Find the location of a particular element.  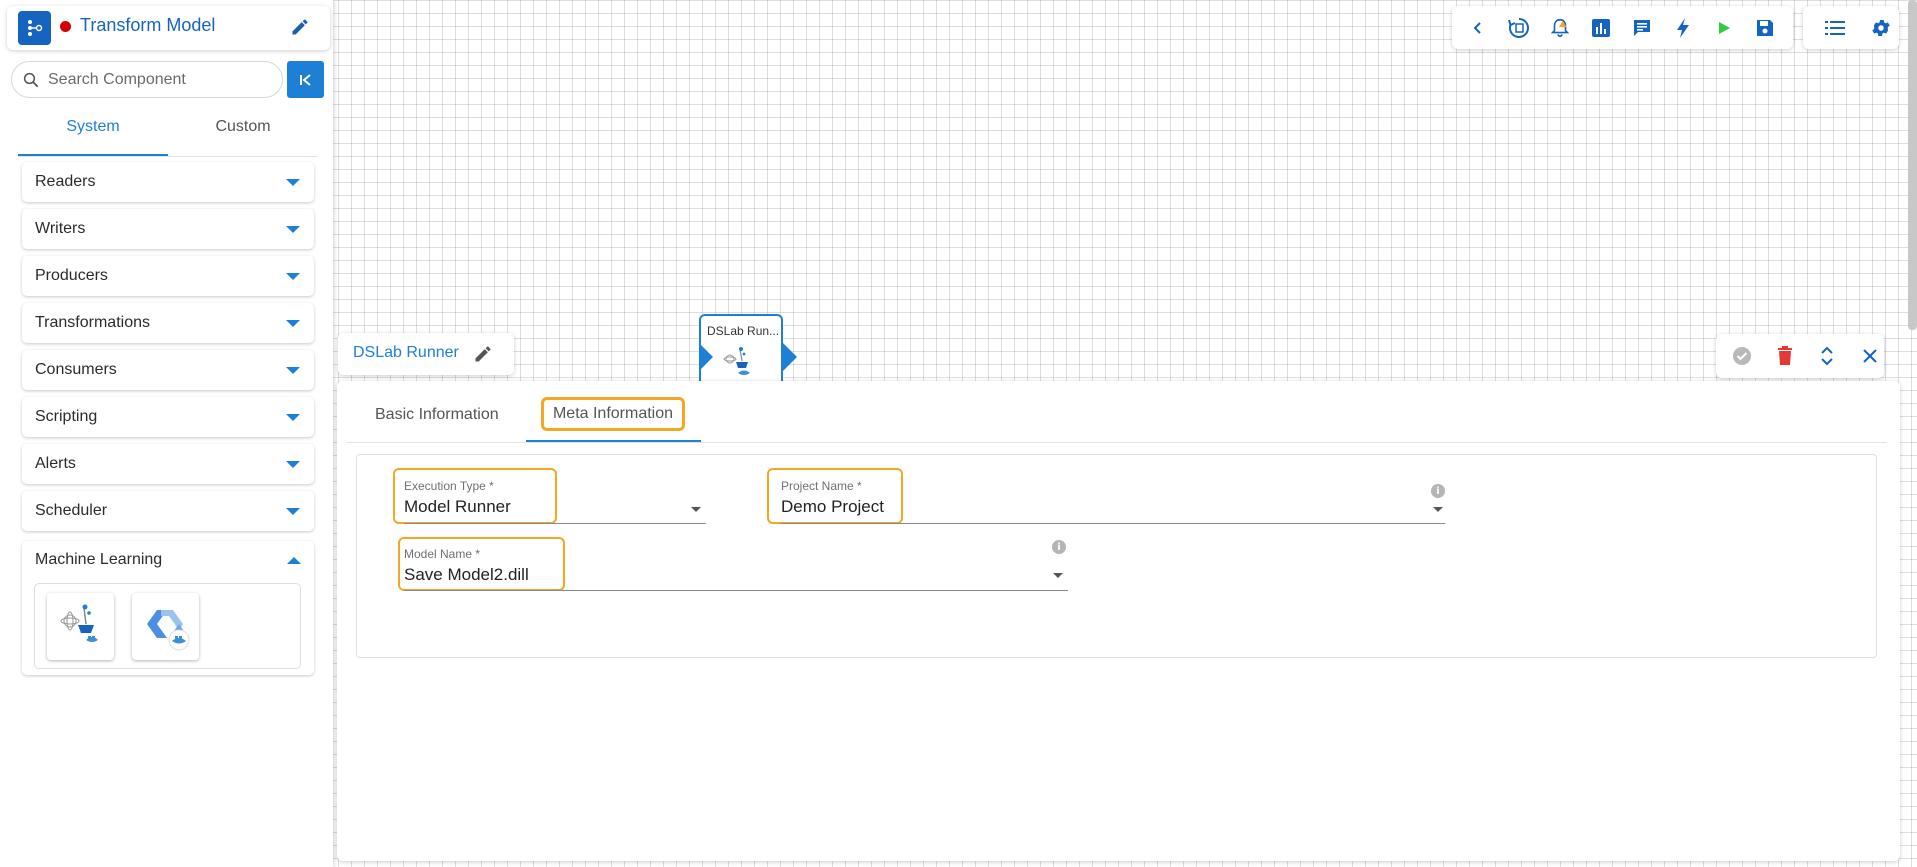

component-name-chip: DSLab Runner is located at coordinates (426, 354).